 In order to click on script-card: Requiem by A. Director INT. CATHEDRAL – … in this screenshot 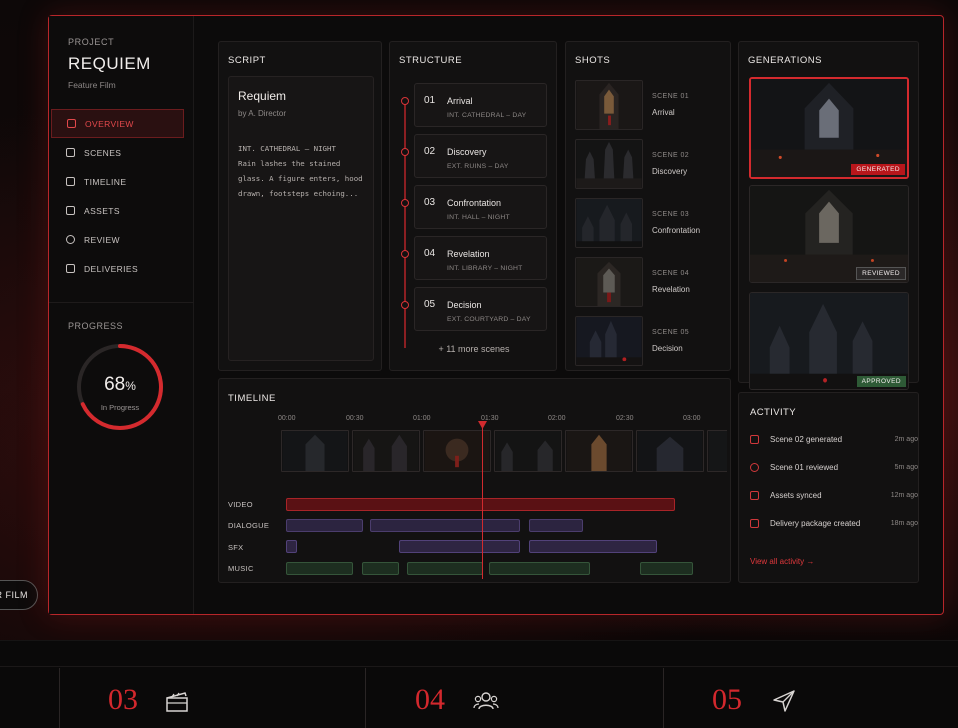, I will do `click(301, 218)`.